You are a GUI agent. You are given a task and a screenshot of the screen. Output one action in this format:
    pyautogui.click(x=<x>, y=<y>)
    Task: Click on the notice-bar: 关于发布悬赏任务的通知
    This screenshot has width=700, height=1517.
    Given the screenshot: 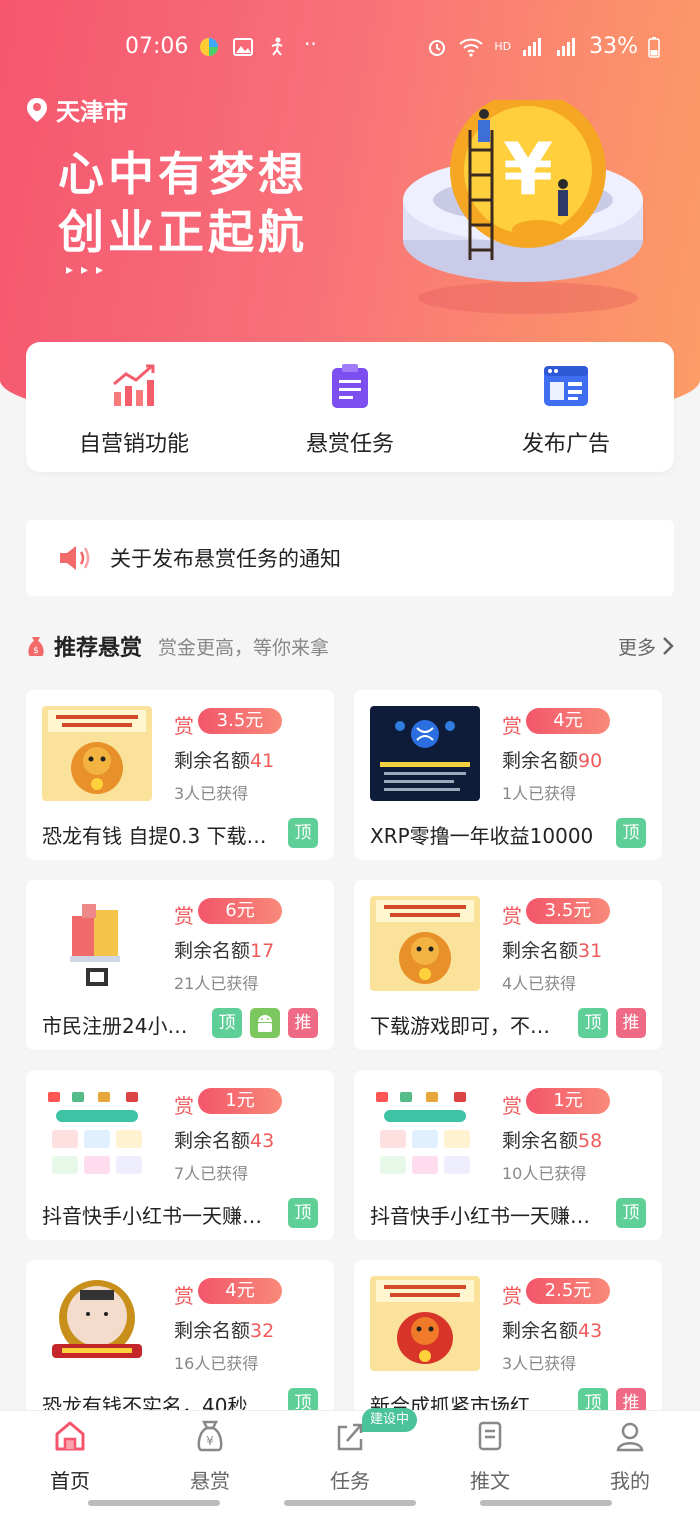 What is the action you would take?
    pyautogui.click(x=350, y=558)
    